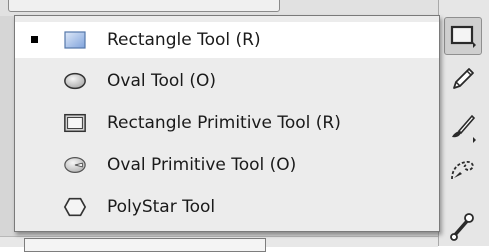 The image size is (489, 252). What do you see at coordinates (227, 81) in the screenshot?
I see `menu-item-oval-tool: Oval Tool (O)` at bounding box center [227, 81].